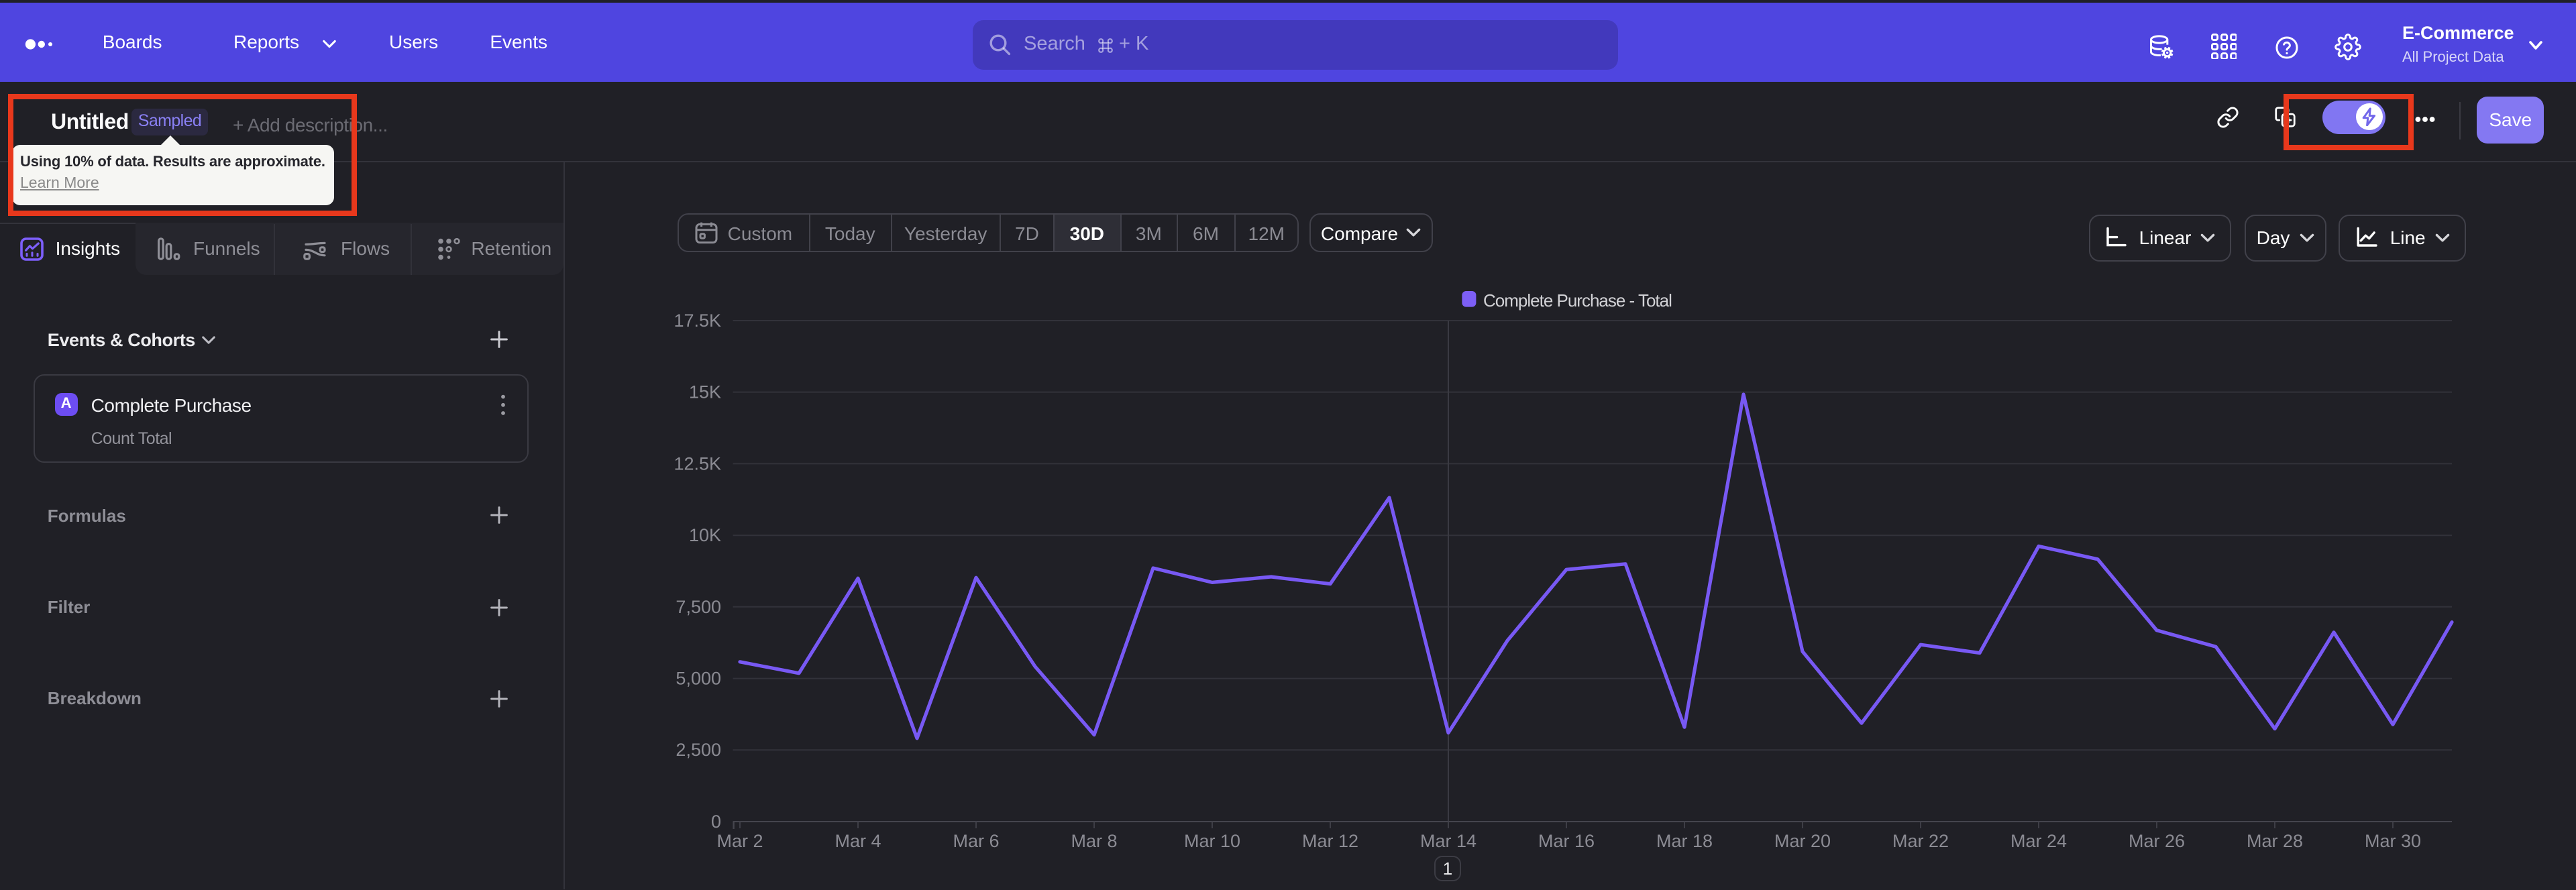 The image size is (2576, 890). Describe the element at coordinates (1684, 841) in the screenshot. I see `svg-text: Mar 18` at that location.